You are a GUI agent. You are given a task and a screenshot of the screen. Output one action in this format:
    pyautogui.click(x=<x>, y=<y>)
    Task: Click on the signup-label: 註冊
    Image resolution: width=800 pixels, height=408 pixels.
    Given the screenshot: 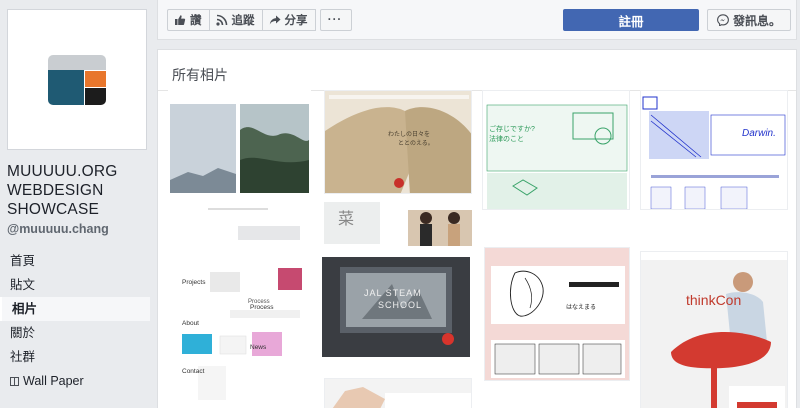 What is the action you would take?
    pyautogui.click(x=631, y=21)
    